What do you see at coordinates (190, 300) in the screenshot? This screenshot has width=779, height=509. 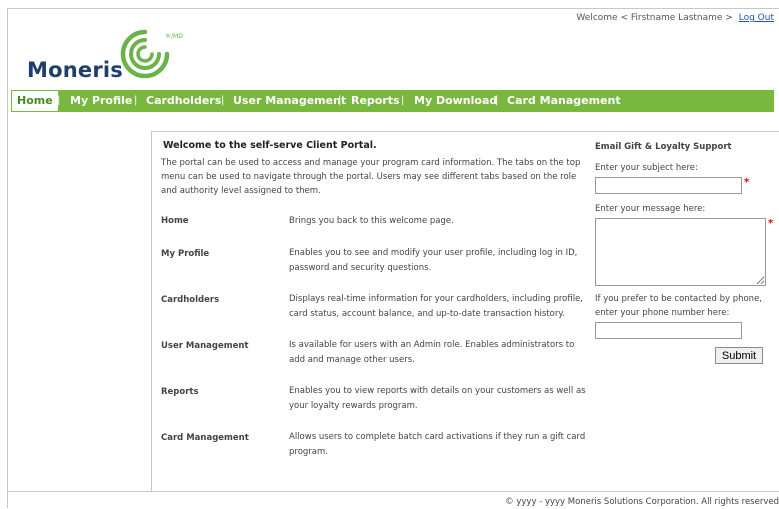 I see `feature-label-cardholders: Cardholders` at bounding box center [190, 300].